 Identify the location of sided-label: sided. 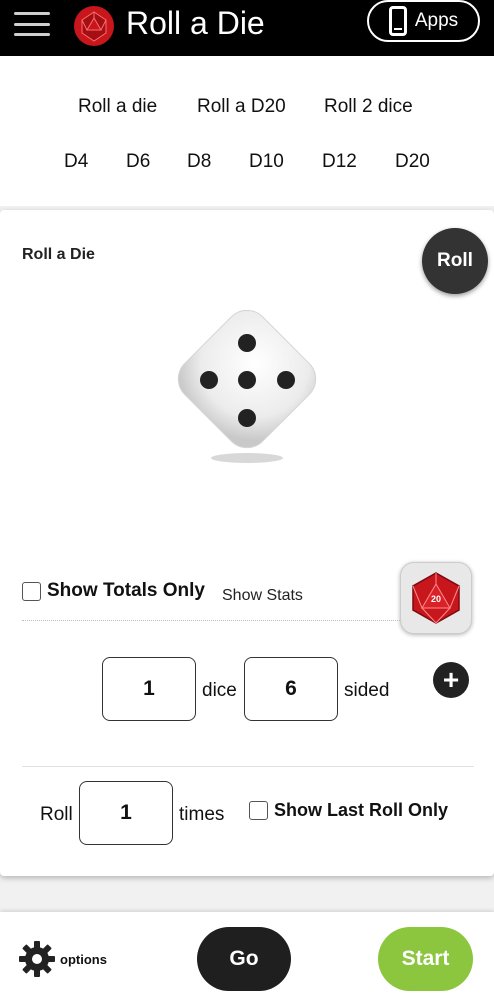
(367, 690).